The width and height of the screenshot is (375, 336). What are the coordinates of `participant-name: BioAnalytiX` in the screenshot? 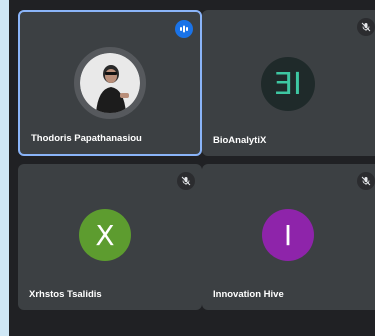 It's located at (240, 140).